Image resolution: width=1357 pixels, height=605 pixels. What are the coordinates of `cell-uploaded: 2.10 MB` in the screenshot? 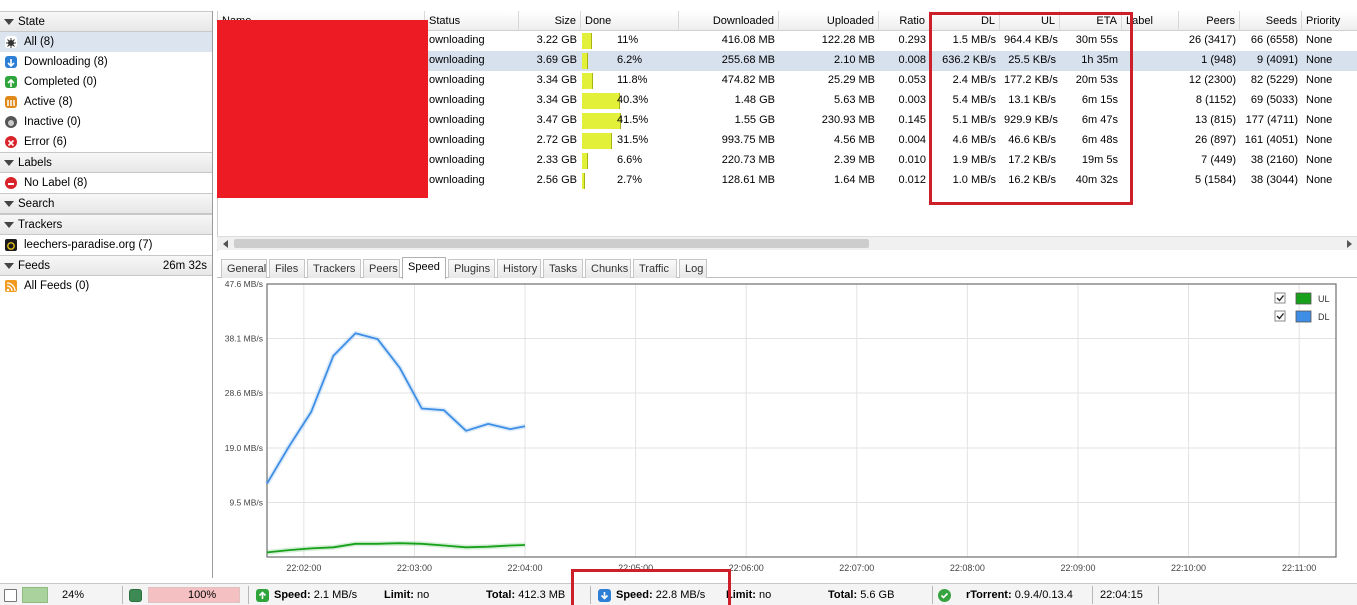 It's located at (854, 60).